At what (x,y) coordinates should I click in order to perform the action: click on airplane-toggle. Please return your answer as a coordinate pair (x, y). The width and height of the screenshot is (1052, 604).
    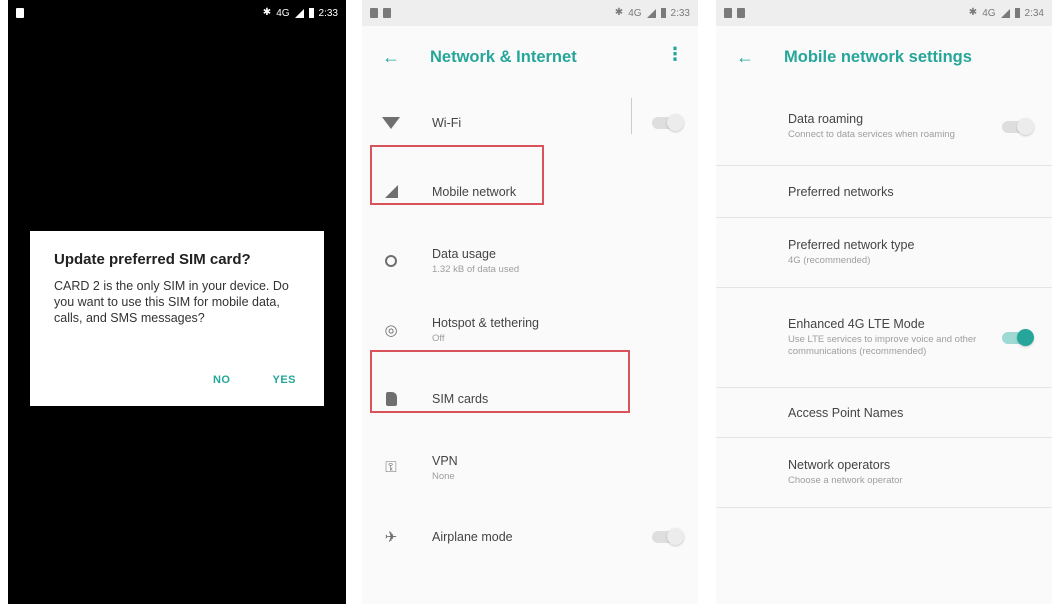
    Looking at the image, I should click on (668, 536).